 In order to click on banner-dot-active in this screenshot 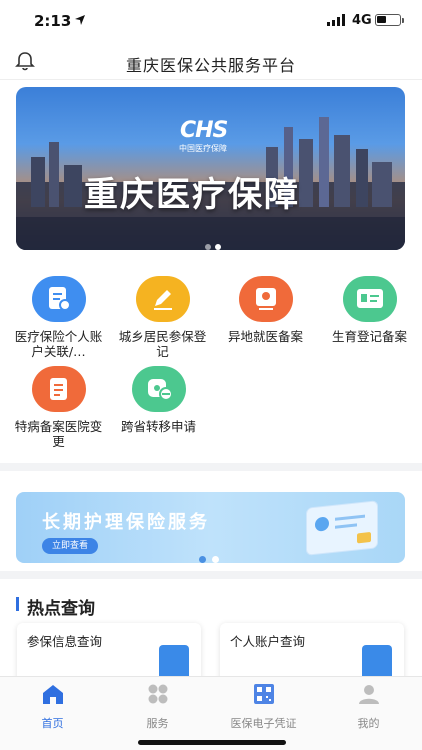, I will do `click(218, 247)`.